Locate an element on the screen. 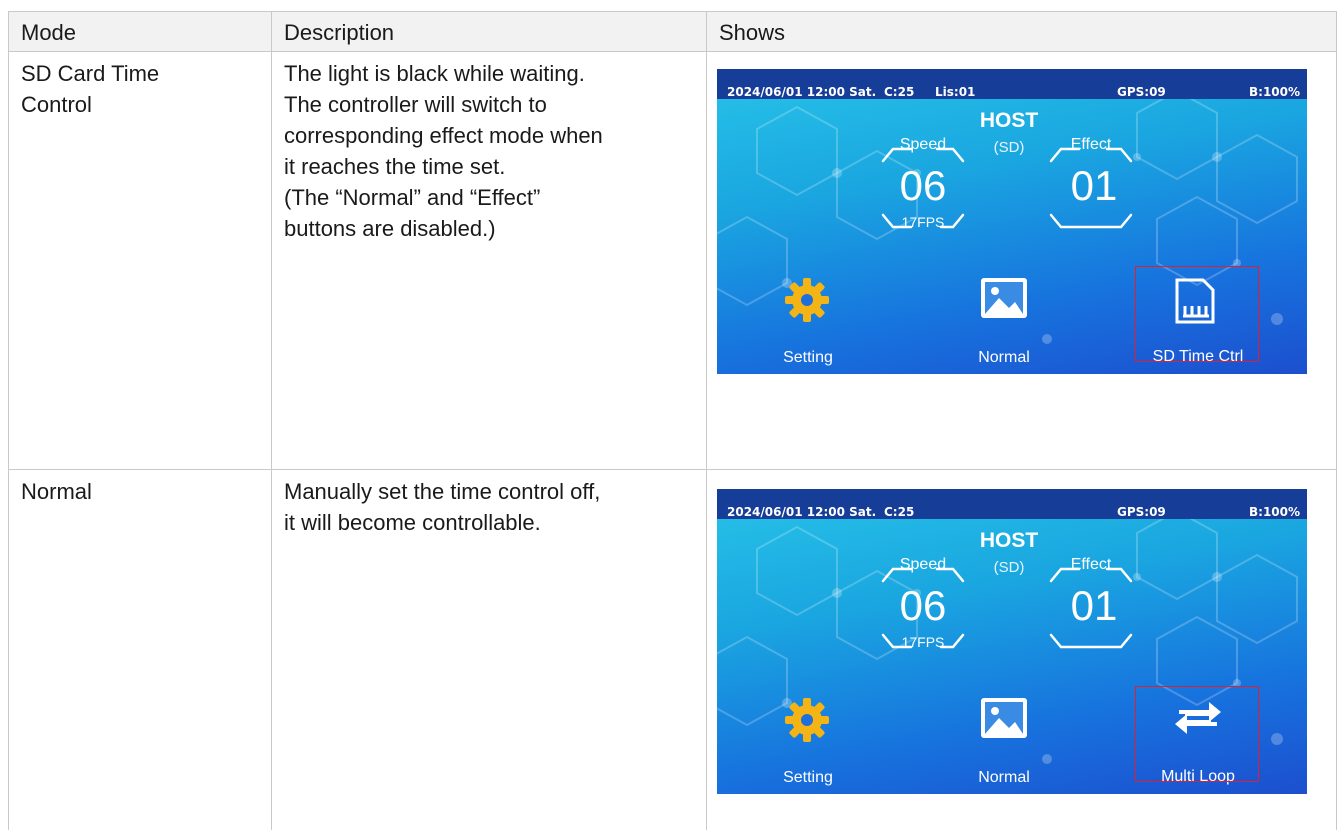 This screenshot has width=1337, height=830. mode-cell: SD Card Time Control is located at coordinates (140, 260).